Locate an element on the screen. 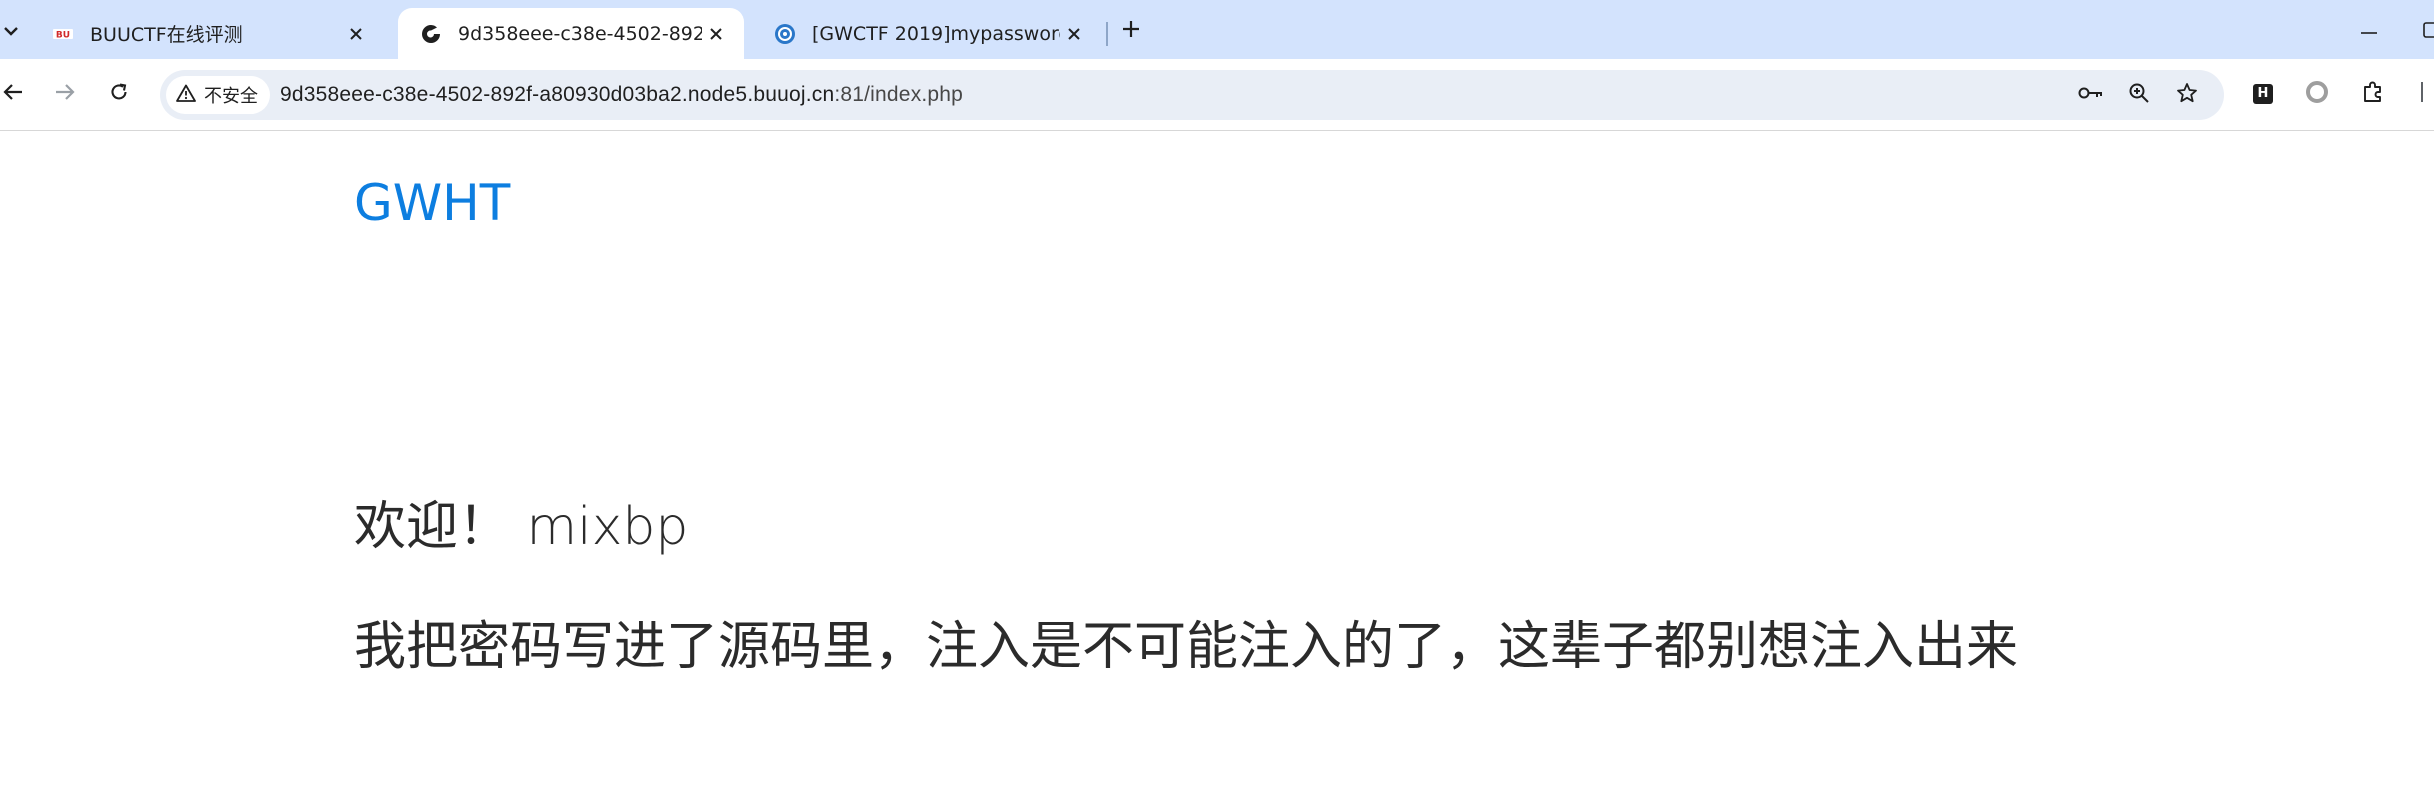  minimize-button is located at coordinates (2369, 29).